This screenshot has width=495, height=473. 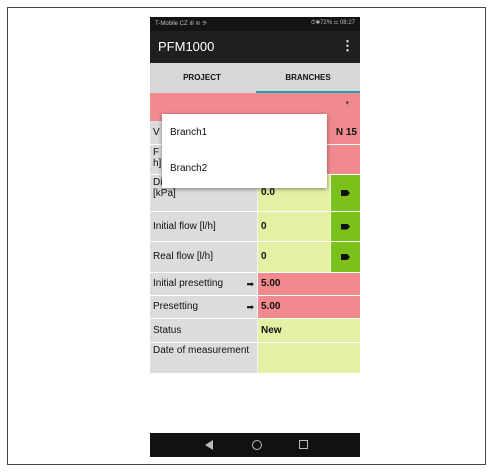 I want to click on row-initial-flow: Initial flow [l/h] 0, so click(x=255, y=226).